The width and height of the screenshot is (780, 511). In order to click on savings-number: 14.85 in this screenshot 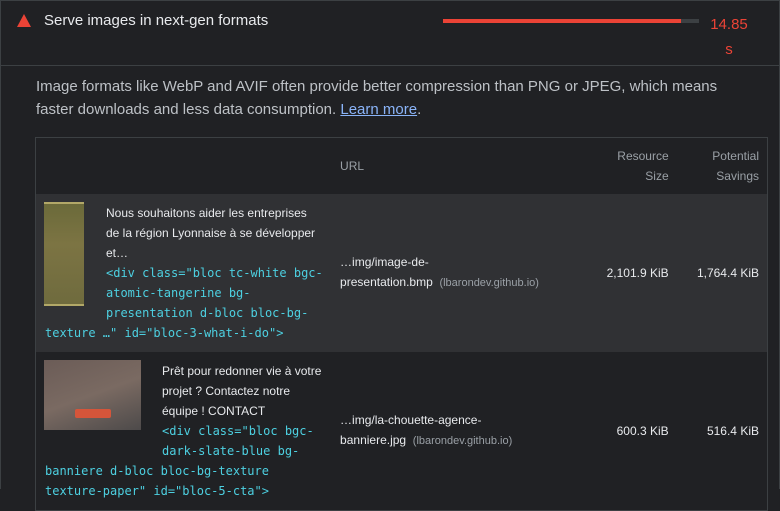, I will do `click(729, 24)`.